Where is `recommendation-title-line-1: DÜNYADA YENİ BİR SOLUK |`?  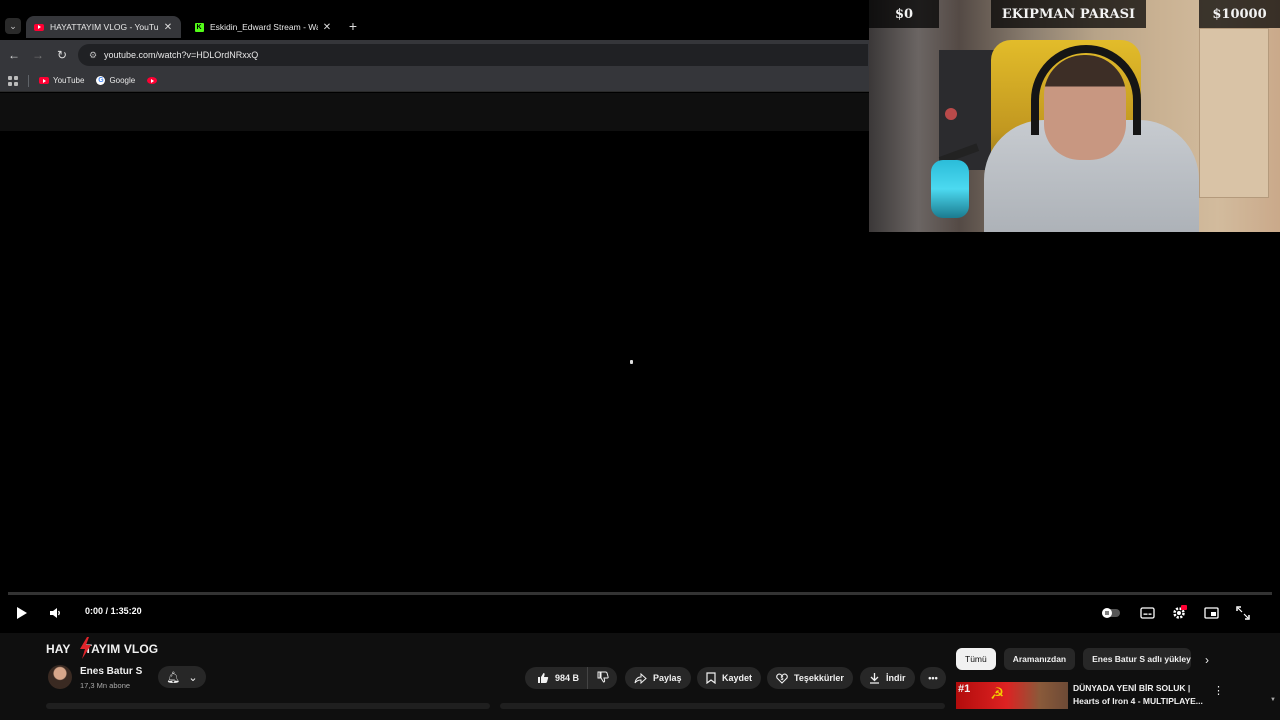 recommendation-title-line-1: DÜNYADA YENİ BİR SOLUK | is located at coordinates (1131, 688).